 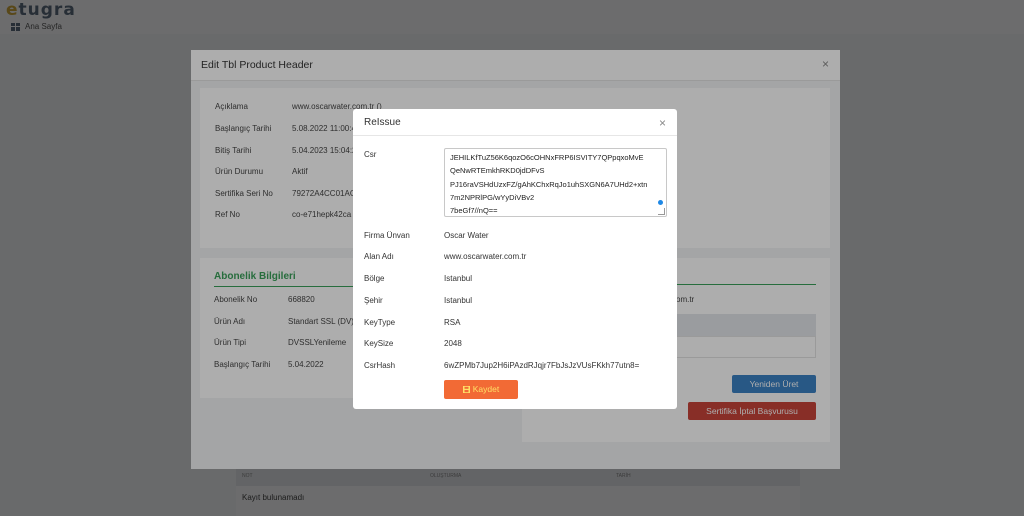 What do you see at coordinates (466, 389) in the screenshot?
I see `save-icon` at bounding box center [466, 389].